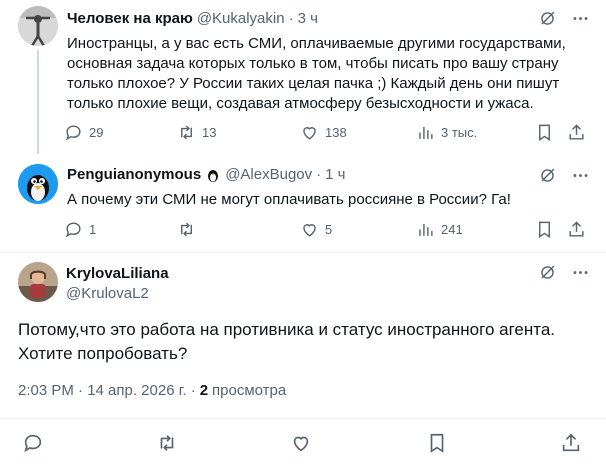  Describe the element at coordinates (204, 390) in the screenshot. I see `views-count: 2` at that location.